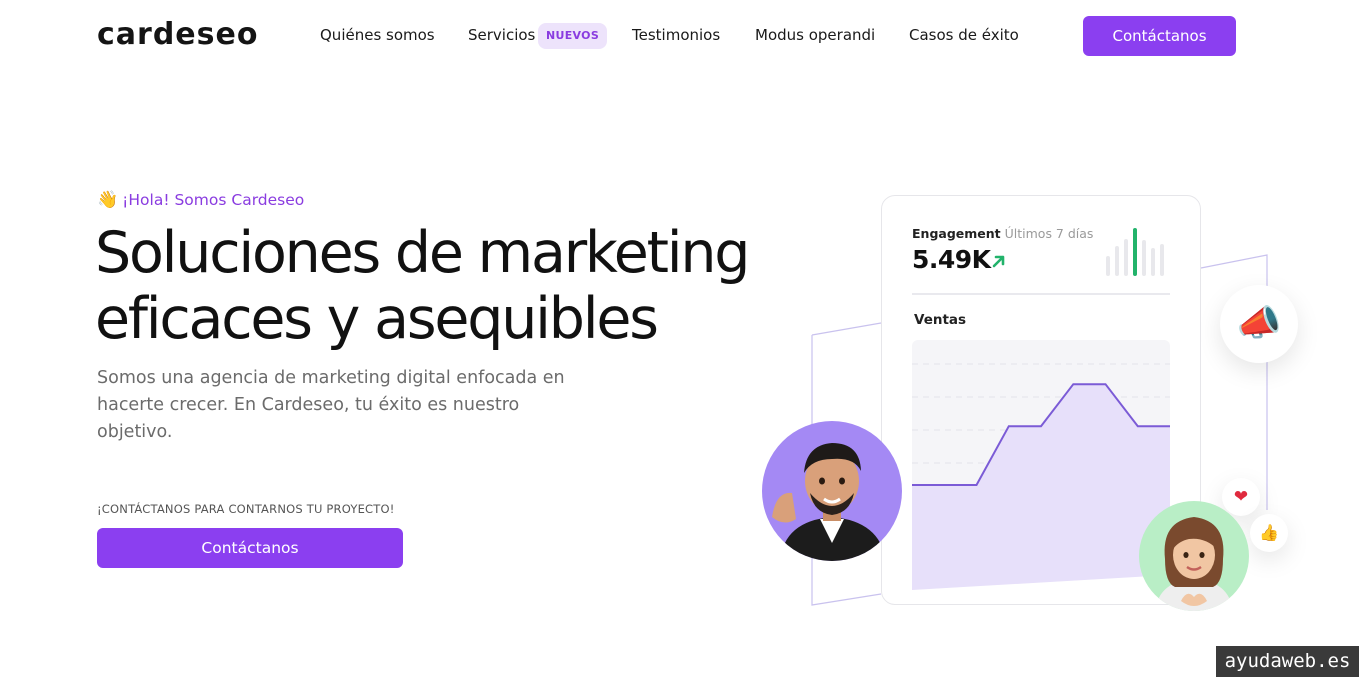  What do you see at coordinates (108, 200) in the screenshot?
I see `waving-hand-icon: 👋` at bounding box center [108, 200].